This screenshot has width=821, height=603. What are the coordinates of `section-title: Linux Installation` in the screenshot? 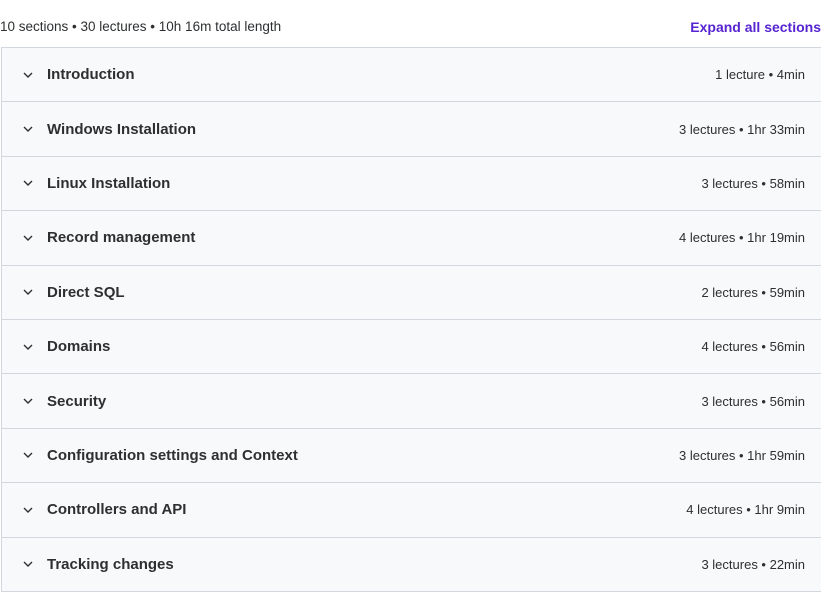 It's located at (109, 183).